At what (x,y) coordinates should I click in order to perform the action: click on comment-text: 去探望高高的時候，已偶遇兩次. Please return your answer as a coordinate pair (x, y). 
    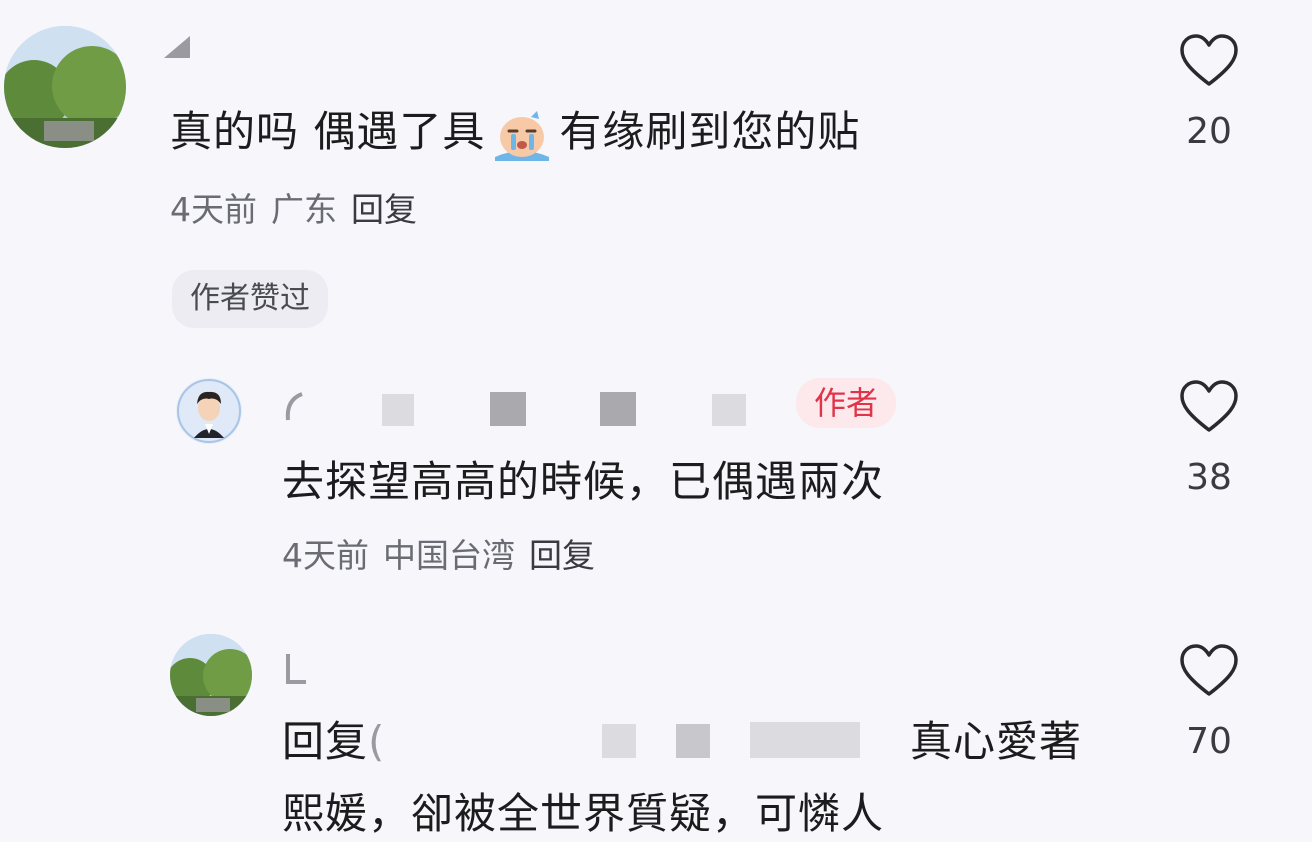
    Looking at the image, I should click on (583, 481).